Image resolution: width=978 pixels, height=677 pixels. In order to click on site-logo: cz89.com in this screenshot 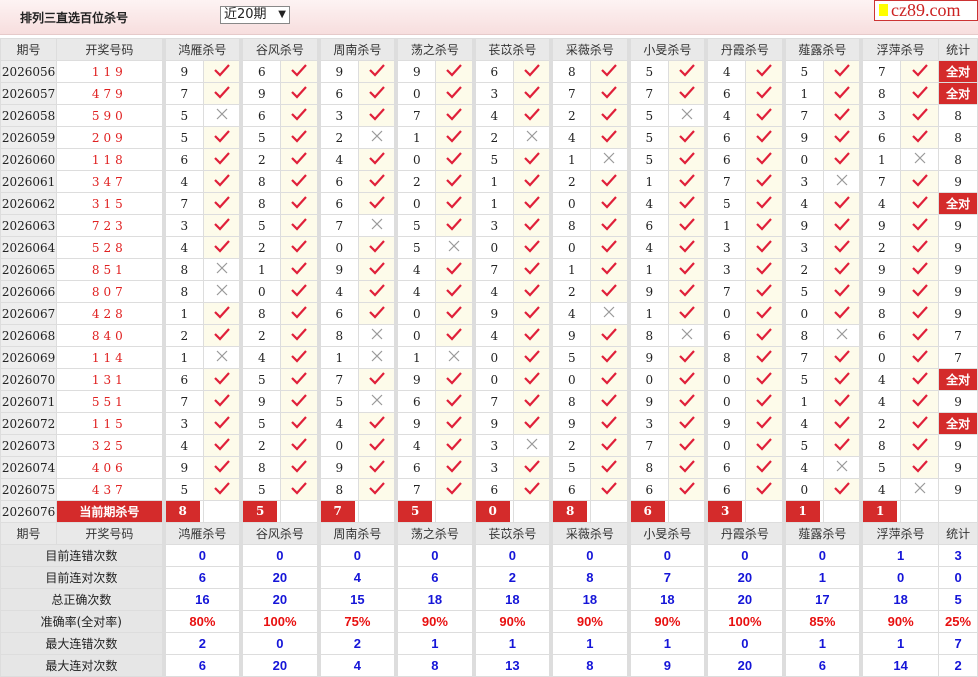, I will do `click(926, 10)`.